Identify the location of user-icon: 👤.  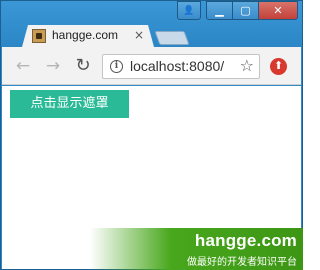
(189, 10).